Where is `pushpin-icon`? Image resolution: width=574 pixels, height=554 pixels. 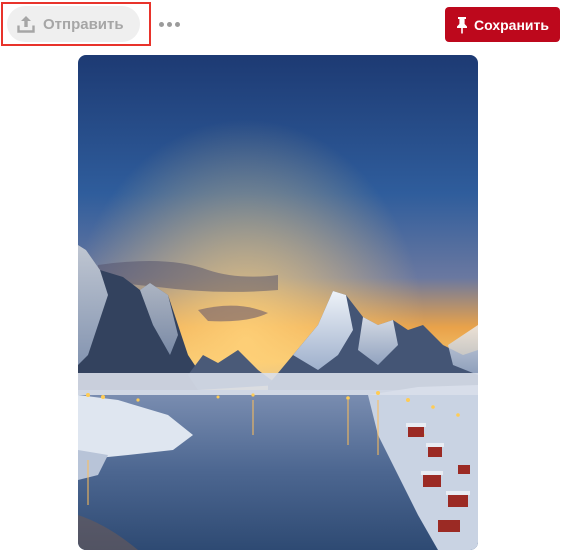 pushpin-icon is located at coordinates (462, 25).